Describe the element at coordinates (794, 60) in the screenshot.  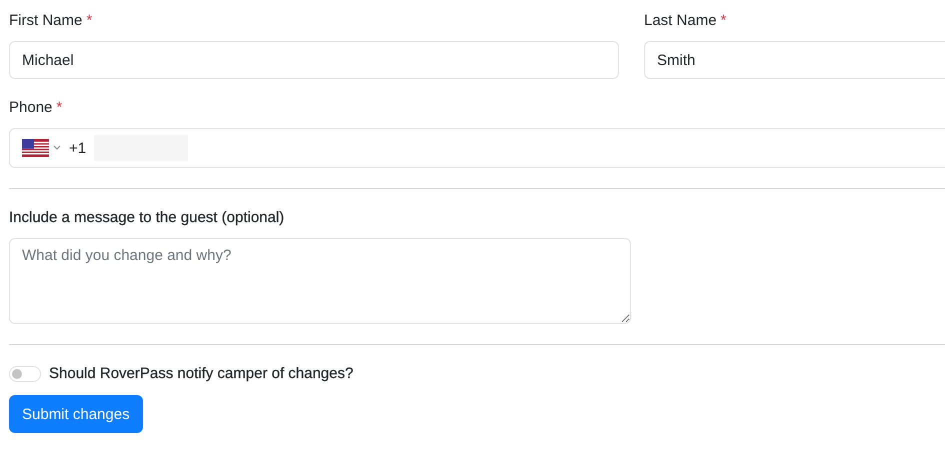
I see `text-field: Smith` at that location.